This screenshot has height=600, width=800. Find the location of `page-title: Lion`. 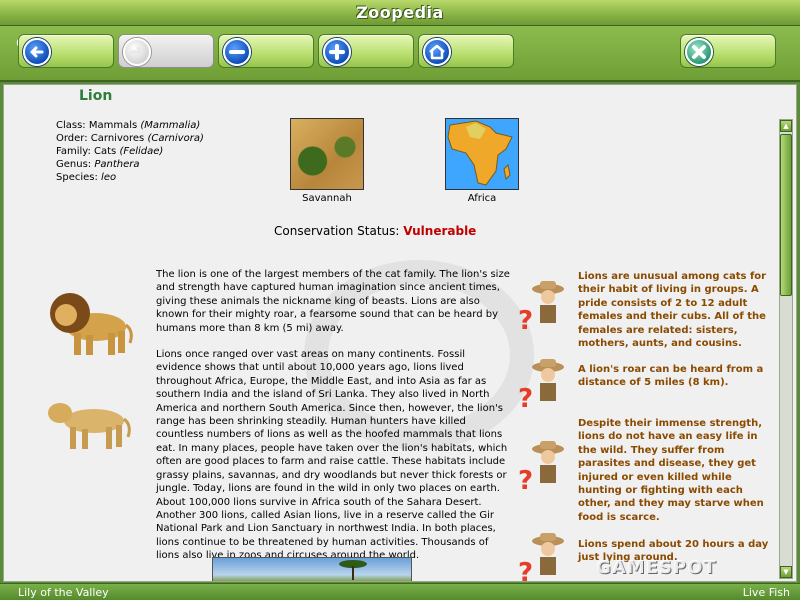

page-title: Lion is located at coordinates (96, 96).